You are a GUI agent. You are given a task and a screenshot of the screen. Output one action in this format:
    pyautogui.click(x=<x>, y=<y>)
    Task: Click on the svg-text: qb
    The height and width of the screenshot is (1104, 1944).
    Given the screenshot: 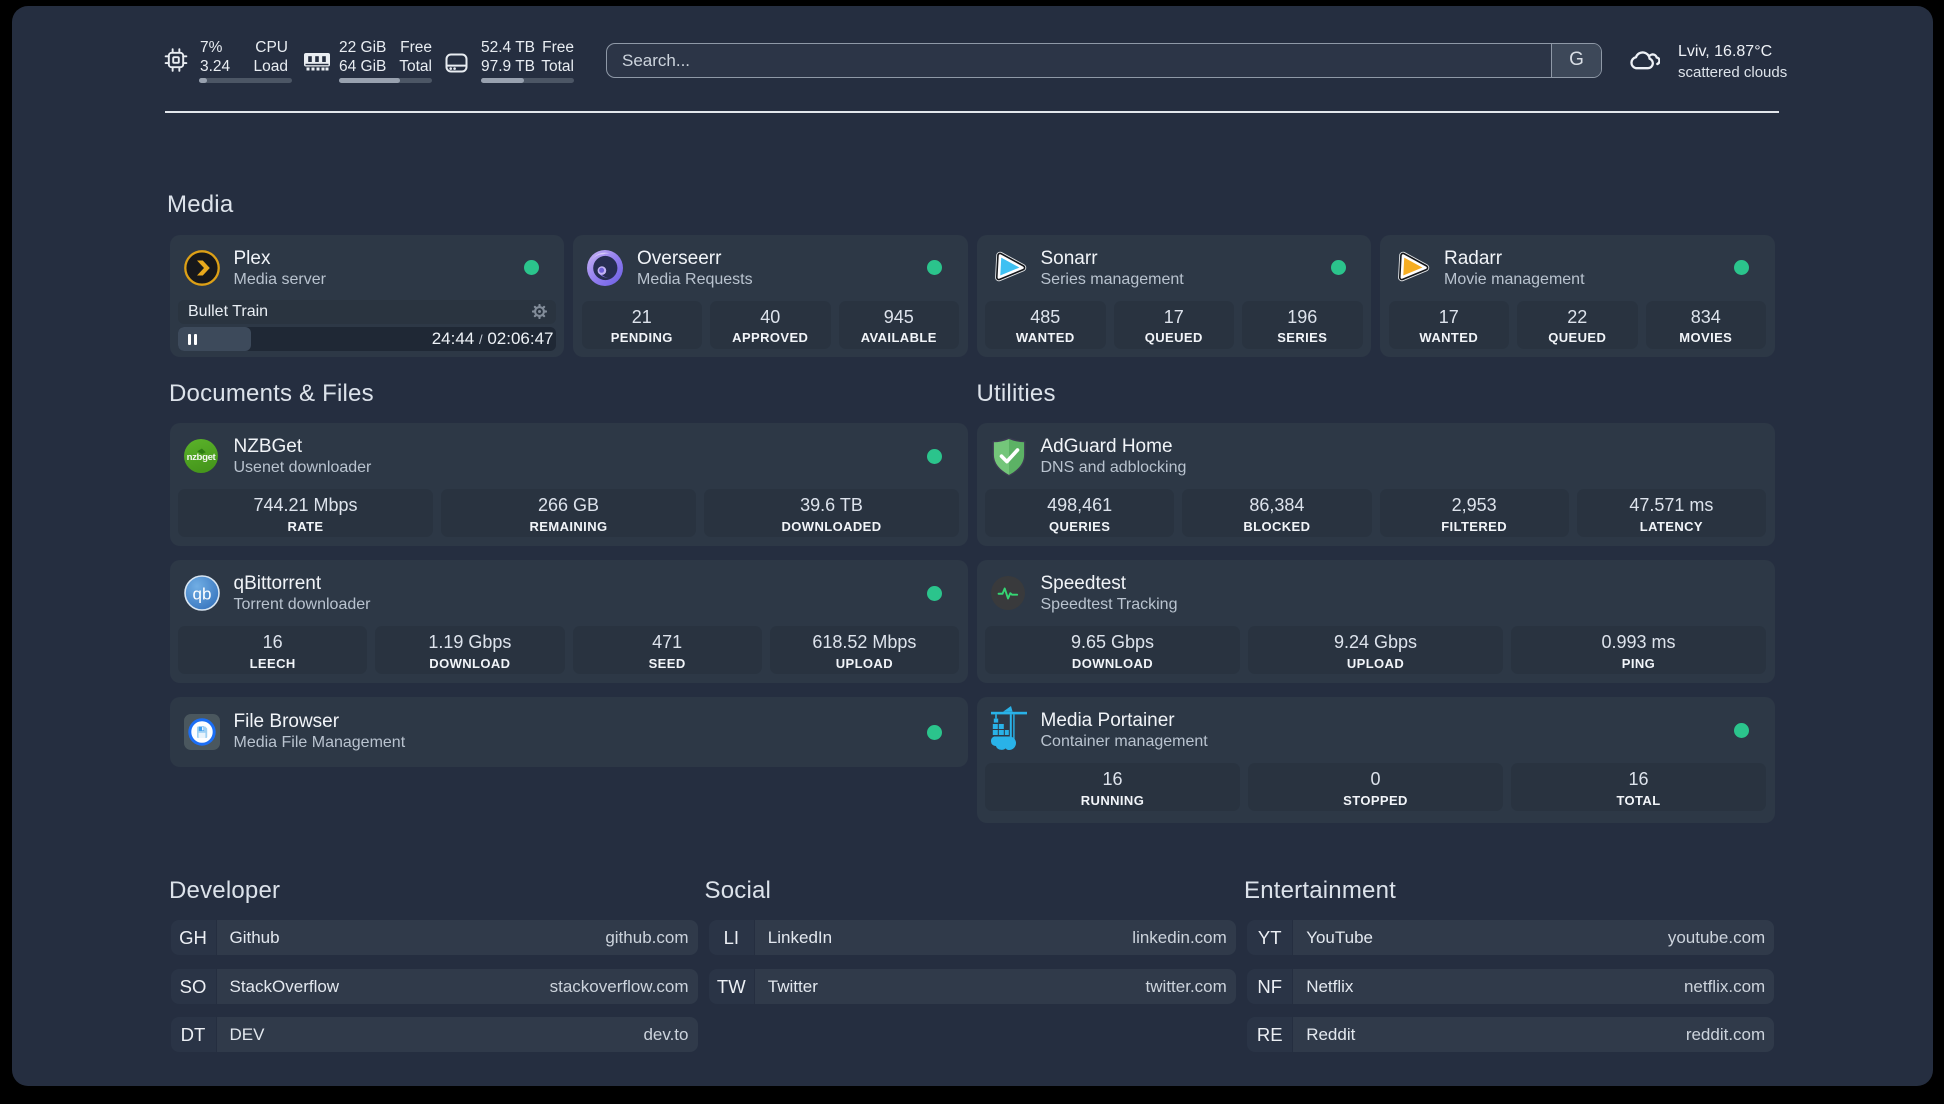 What is the action you would take?
    pyautogui.click(x=201, y=594)
    